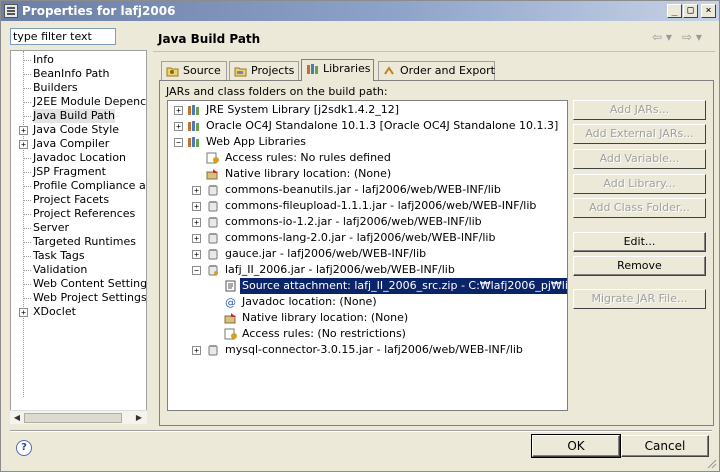 The width and height of the screenshot is (720, 472). What do you see at coordinates (172, 72) in the screenshot?
I see `source-folder-icon` at bounding box center [172, 72].